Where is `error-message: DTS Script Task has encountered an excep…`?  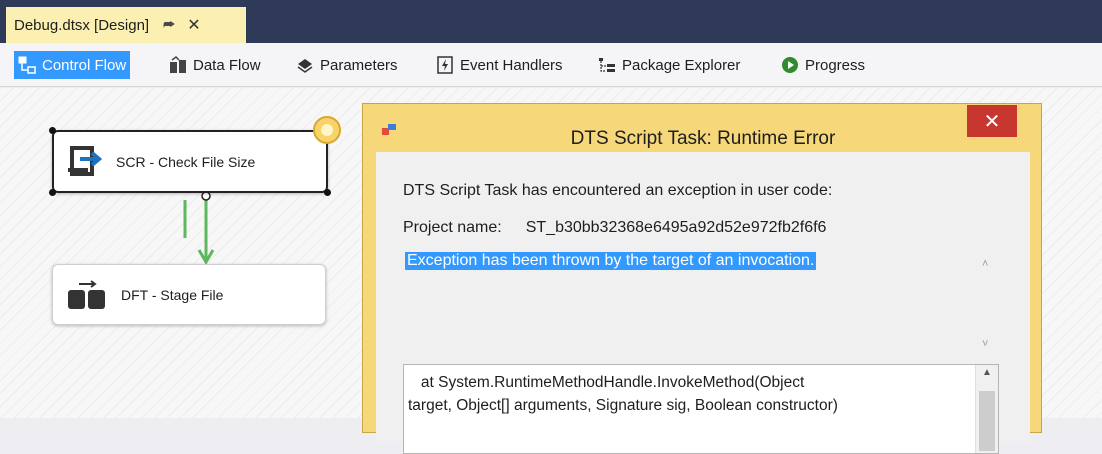 error-message: DTS Script Task has encountered an excep… is located at coordinates (618, 190).